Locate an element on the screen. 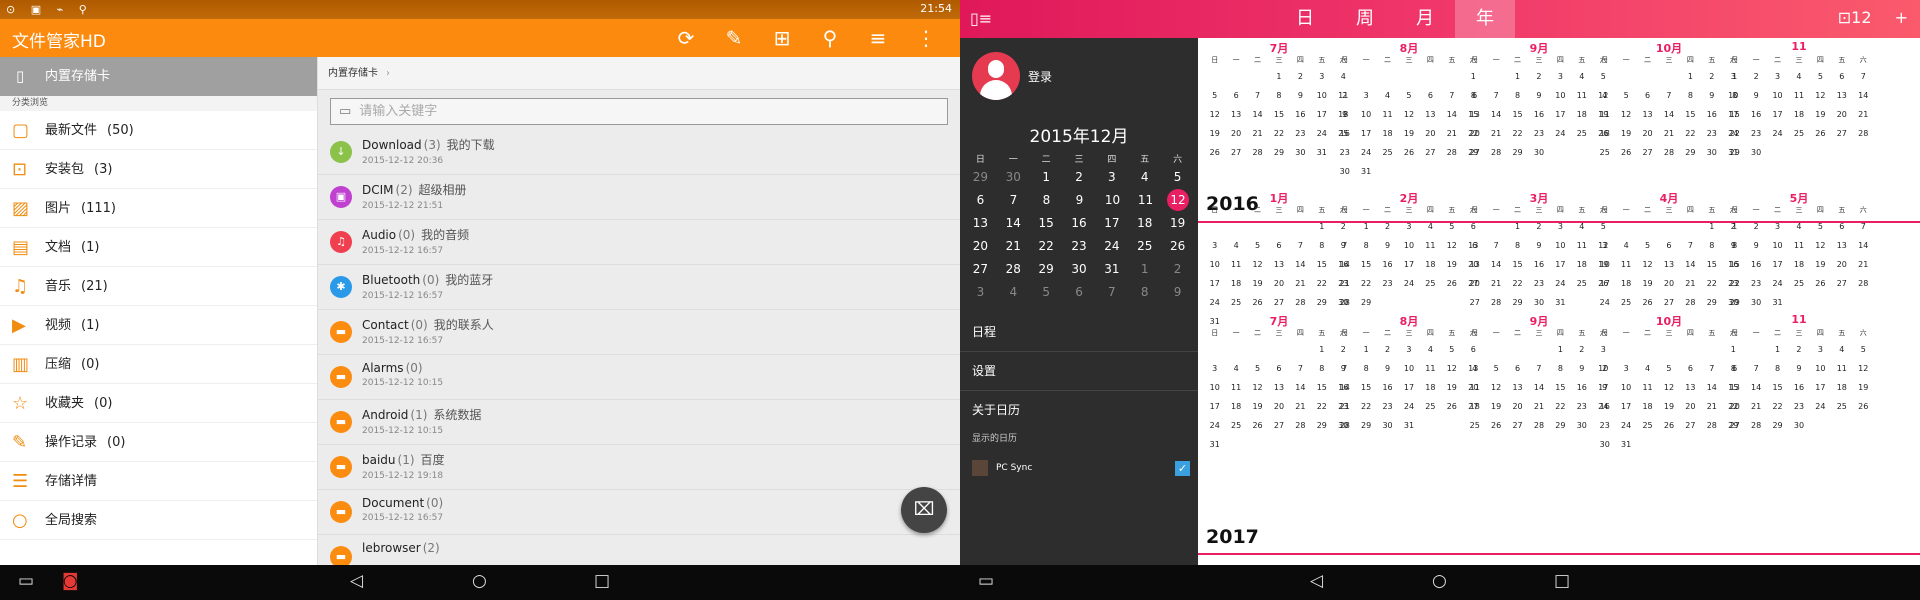 Image resolution: width=1920 pixels, height=600 pixels. category-item: ▶ 视频 (1) is located at coordinates (158, 325).